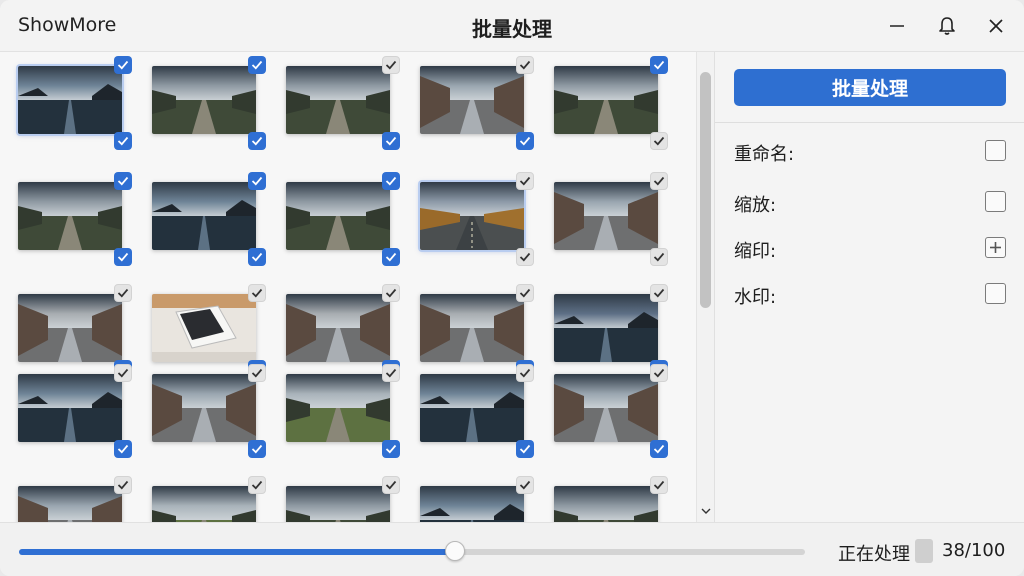 This screenshot has width=1024, height=576. What do you see at coordinates (755, 251) in the screenshot?
I see `option-label: 缩印:` at bounding box center [755, 251].